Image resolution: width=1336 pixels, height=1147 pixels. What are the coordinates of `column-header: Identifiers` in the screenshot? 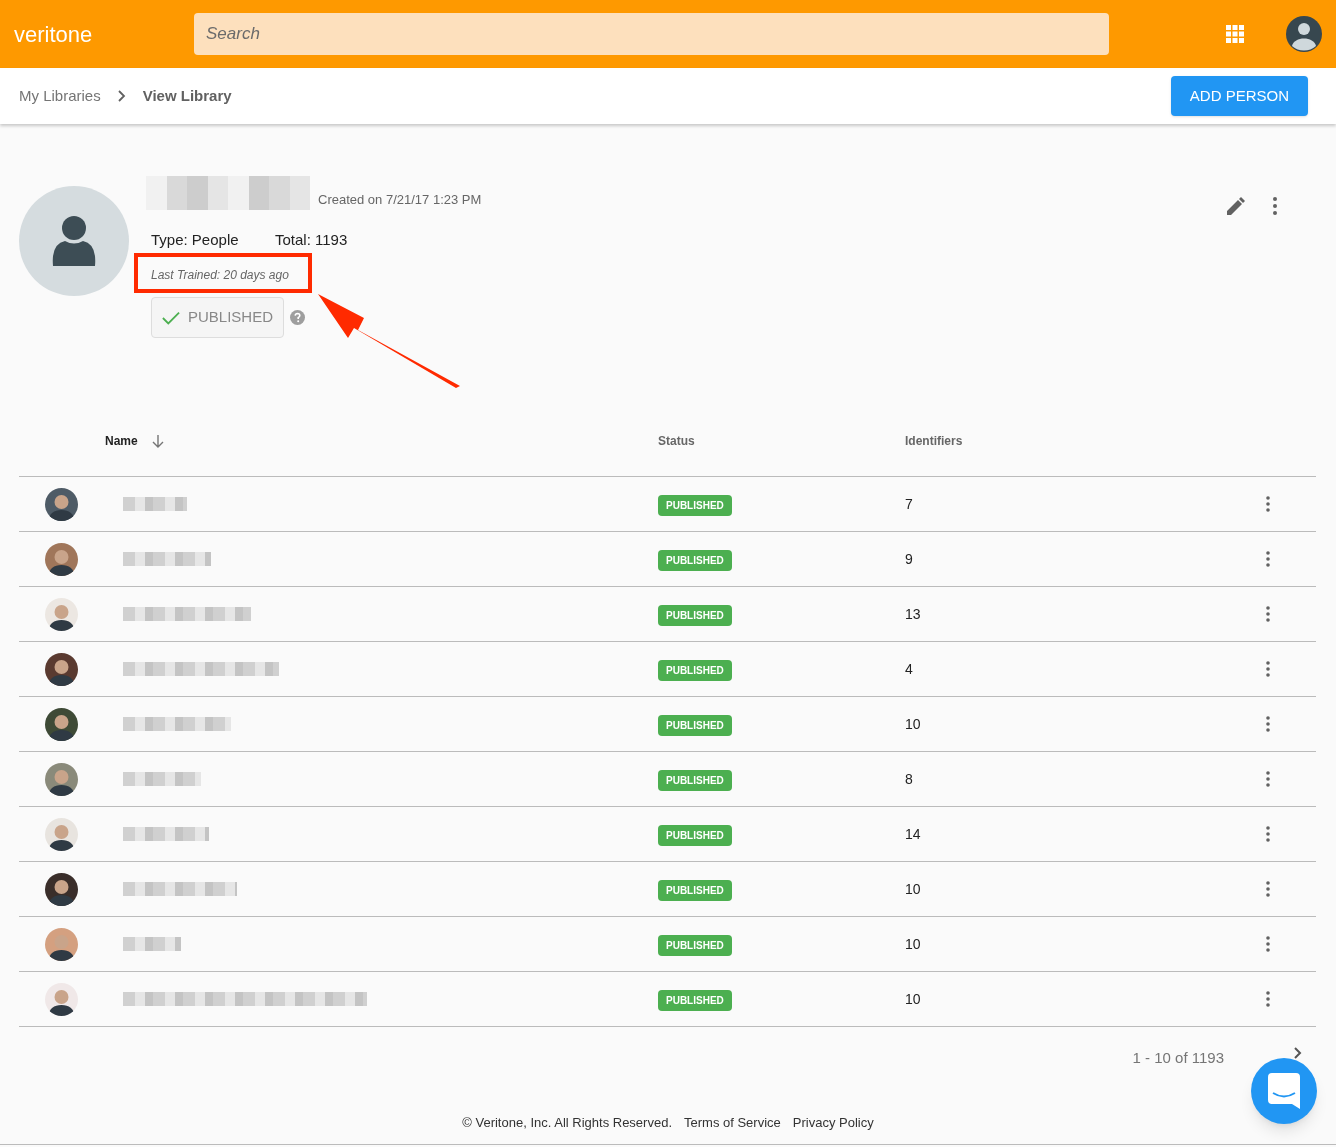 It's located at (934, 441).